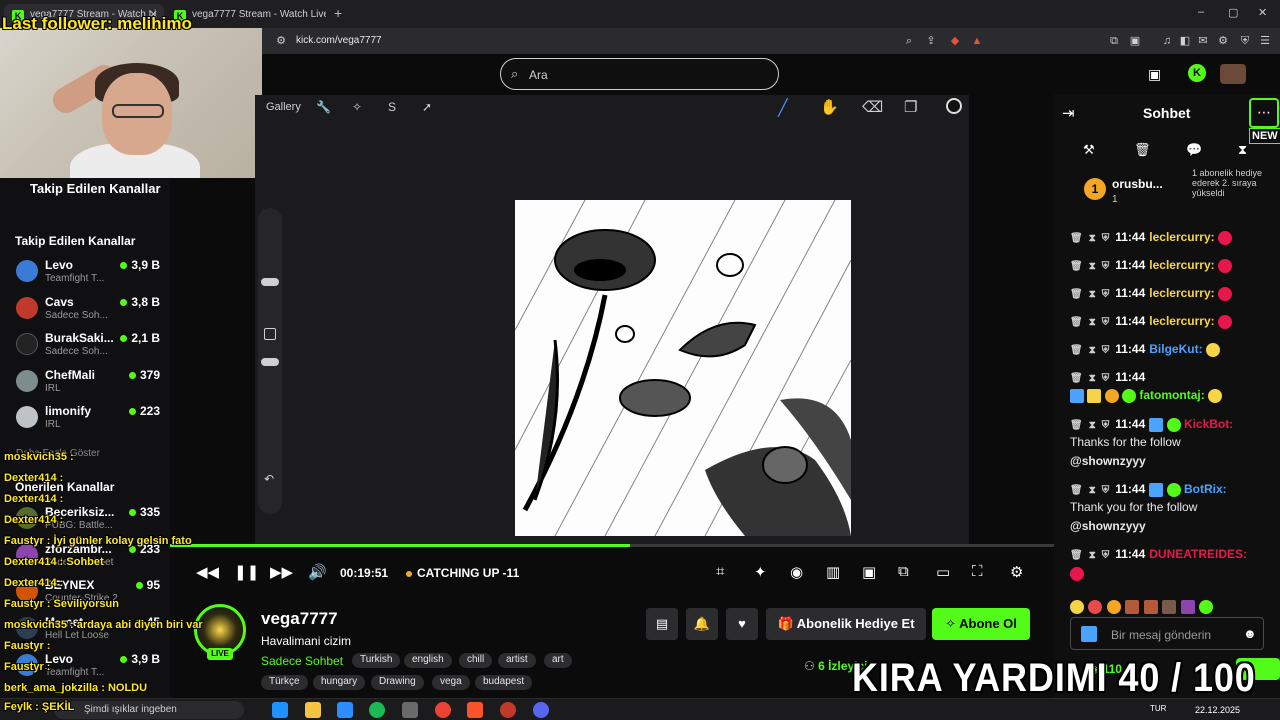  What do you see at coordinates (1233, 12) in the screenshot?
I see `maximize-button: ▢` at bounding box center [1233, 12].